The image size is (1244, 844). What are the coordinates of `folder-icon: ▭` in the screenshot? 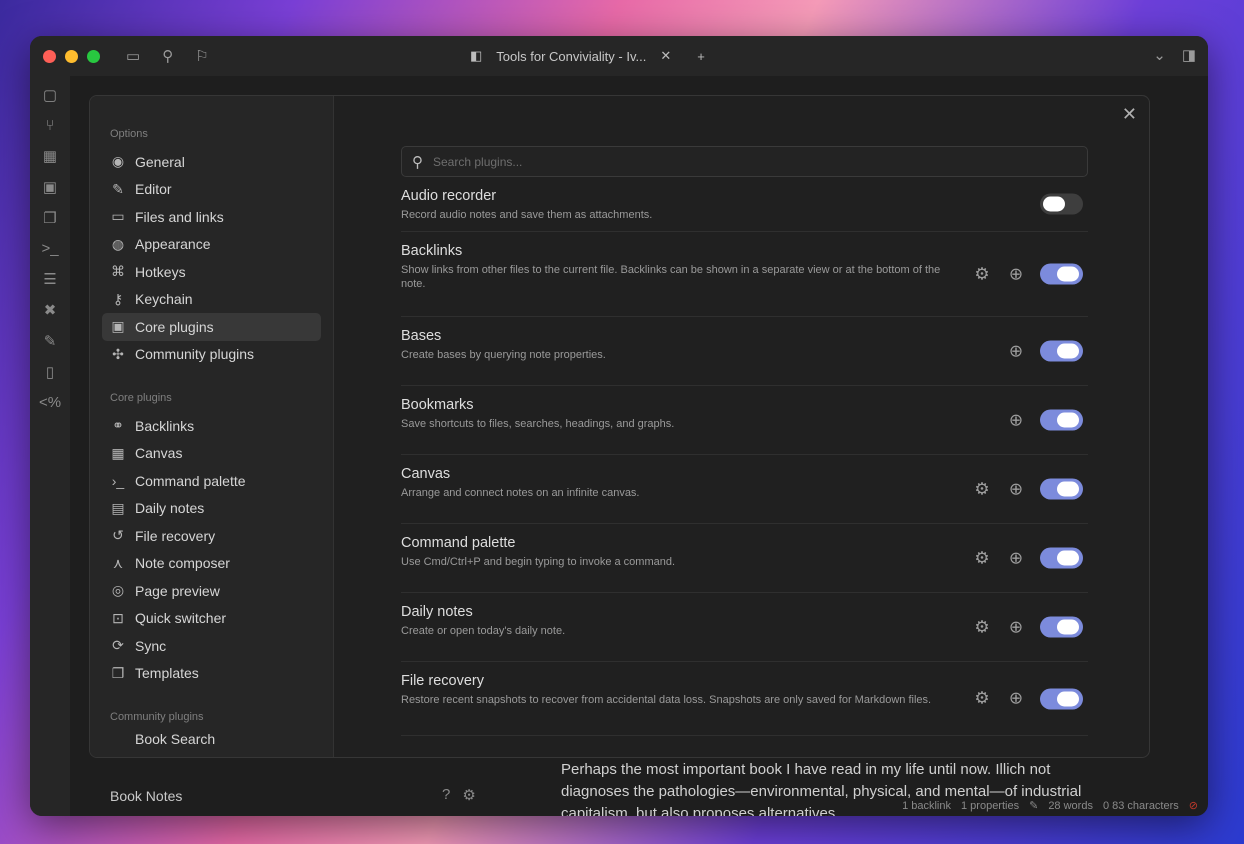 It's located at (133, 56).